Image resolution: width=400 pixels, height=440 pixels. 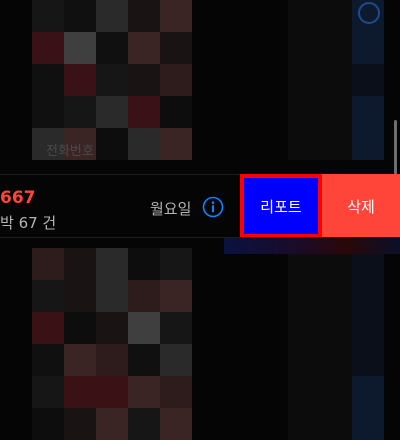 I want to click on row-day: 월요일, so click(x=171, y=209).